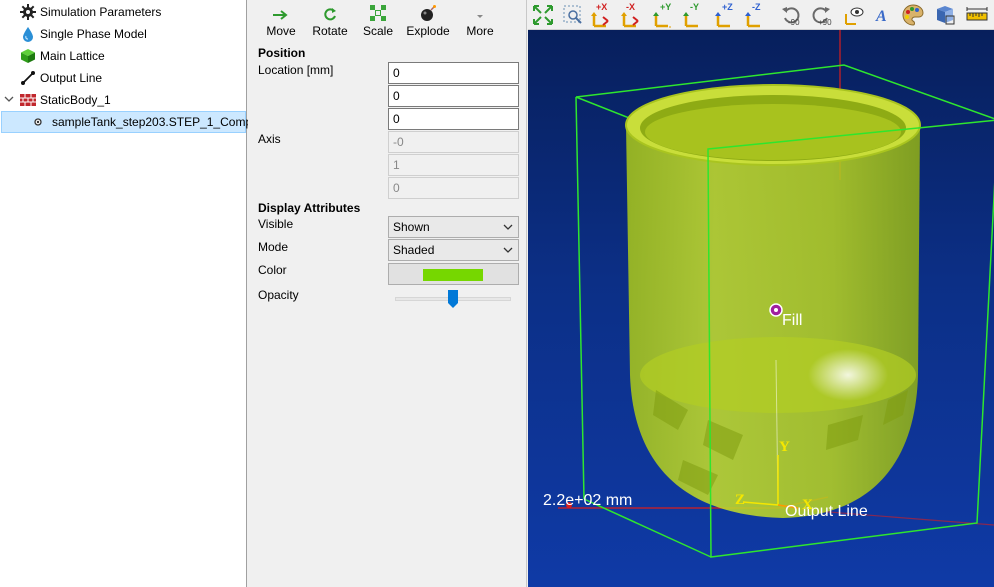  Describe the element at coordinates (453, 299) in the screenshot. I see `opacity-slider-thumb` at that location.